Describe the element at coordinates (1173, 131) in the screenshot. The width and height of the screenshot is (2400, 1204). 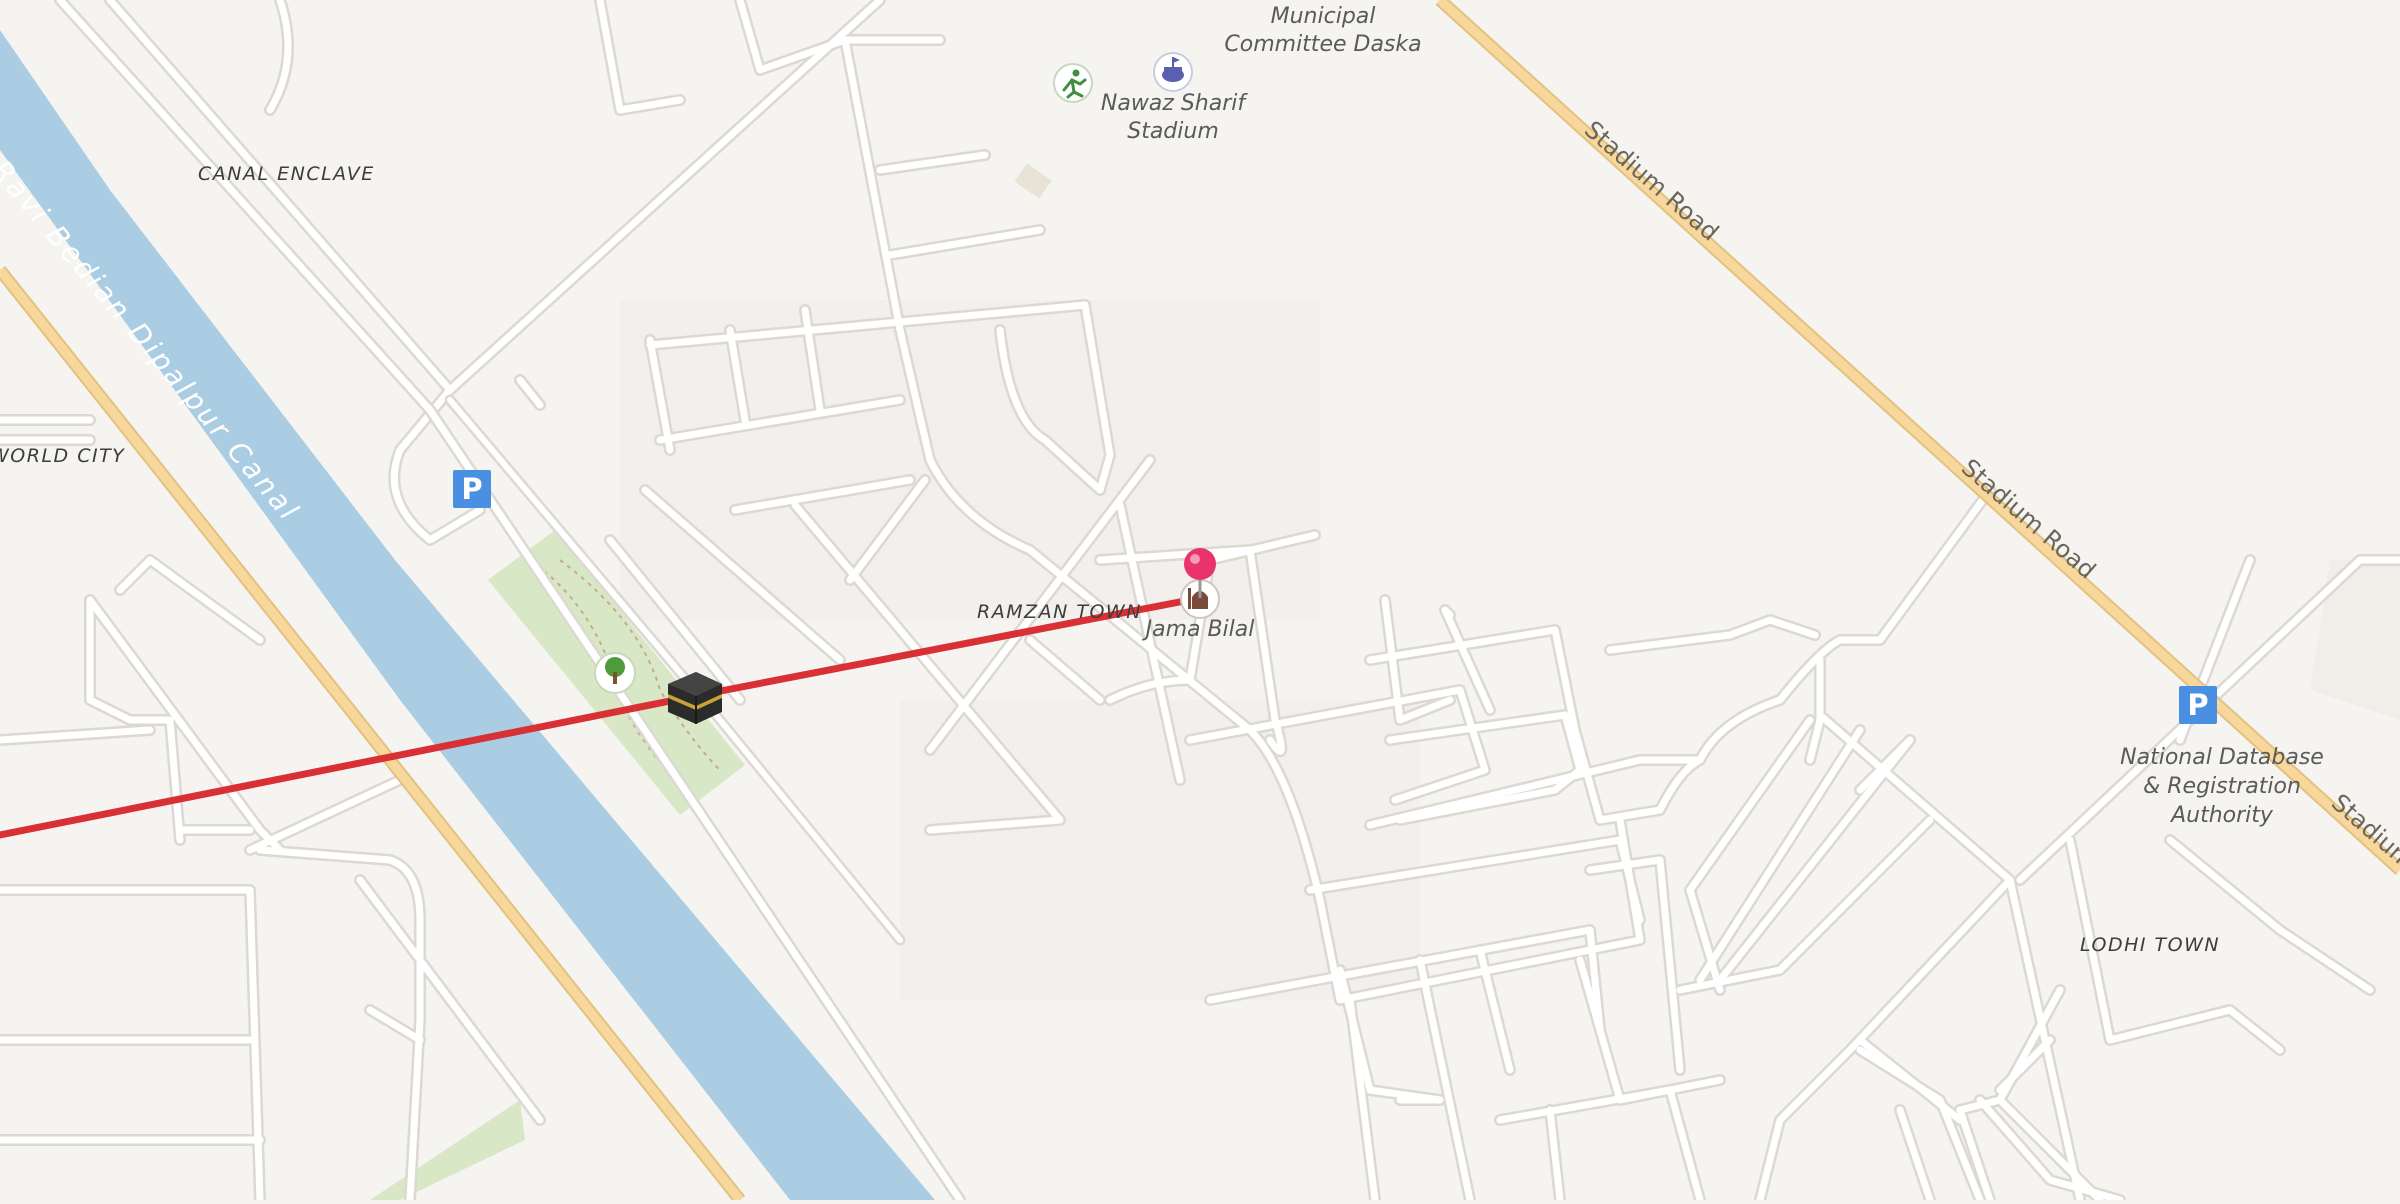
I see `label-stadium-2: Stadium` at that location.